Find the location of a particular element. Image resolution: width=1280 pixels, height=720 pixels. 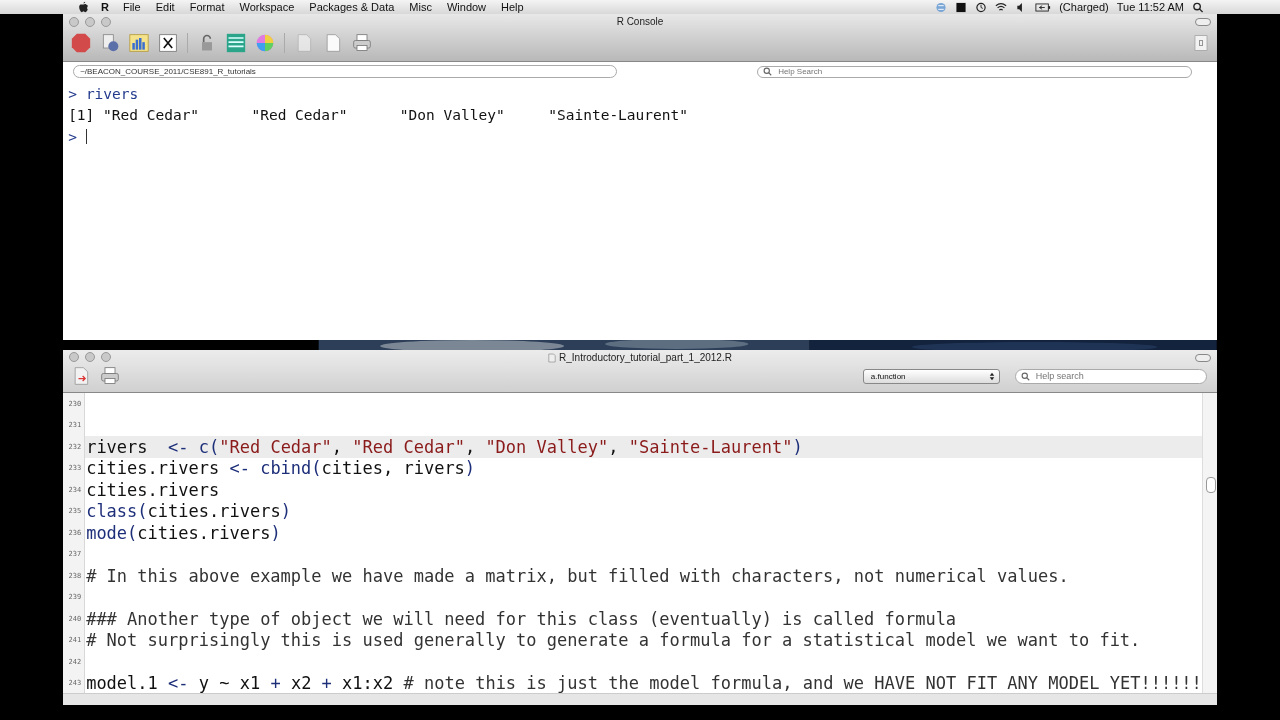

window-title: R Console is located at coordinates (640, 21).